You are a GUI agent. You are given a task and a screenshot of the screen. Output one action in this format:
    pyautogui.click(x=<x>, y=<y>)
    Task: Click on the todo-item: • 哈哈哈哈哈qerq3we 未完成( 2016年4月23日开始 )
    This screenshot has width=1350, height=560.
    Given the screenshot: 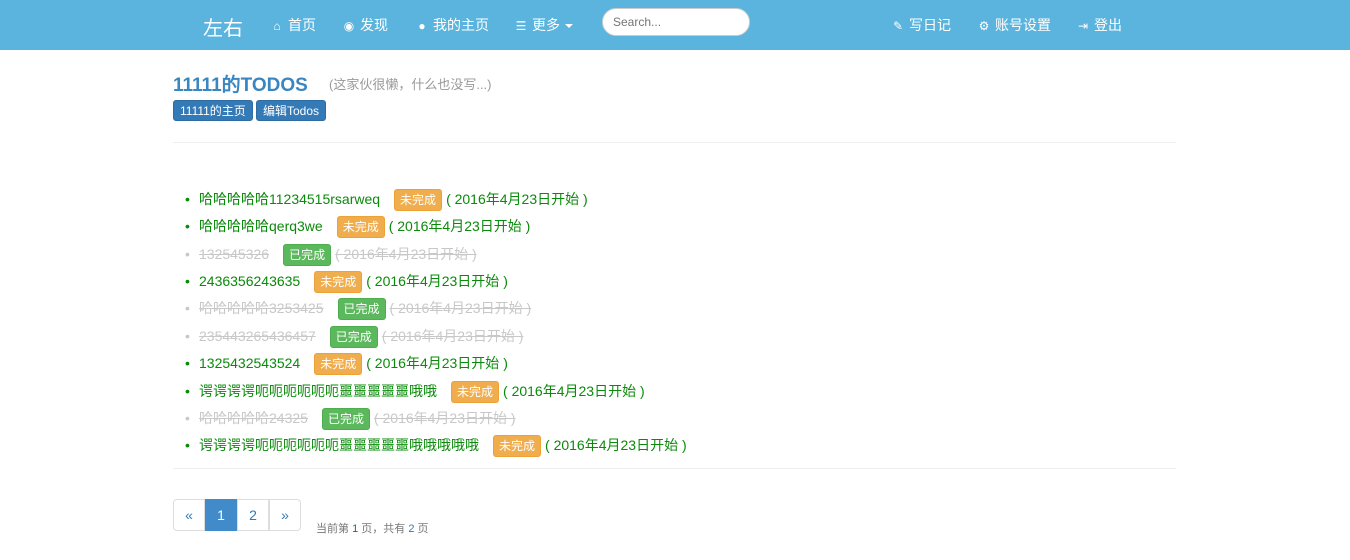 What is the action you would take?
    pyautogui.click(x=358, y=227)
    